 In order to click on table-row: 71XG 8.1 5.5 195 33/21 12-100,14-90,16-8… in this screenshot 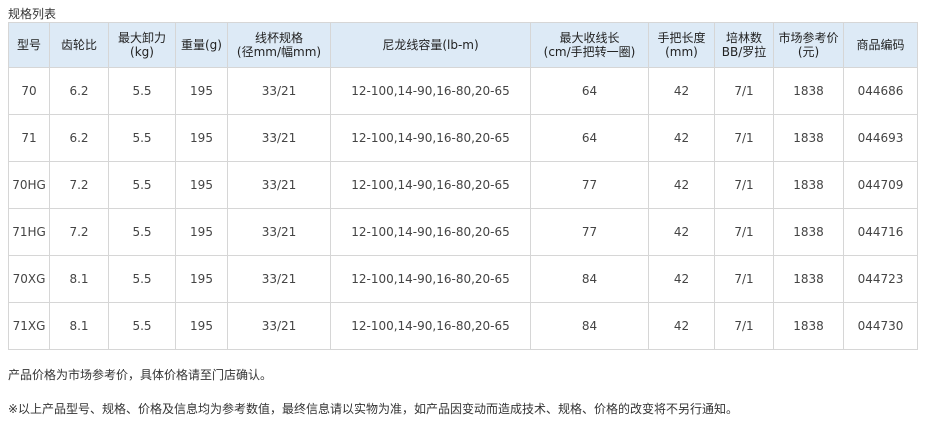, I will do `click(463, 326)`.